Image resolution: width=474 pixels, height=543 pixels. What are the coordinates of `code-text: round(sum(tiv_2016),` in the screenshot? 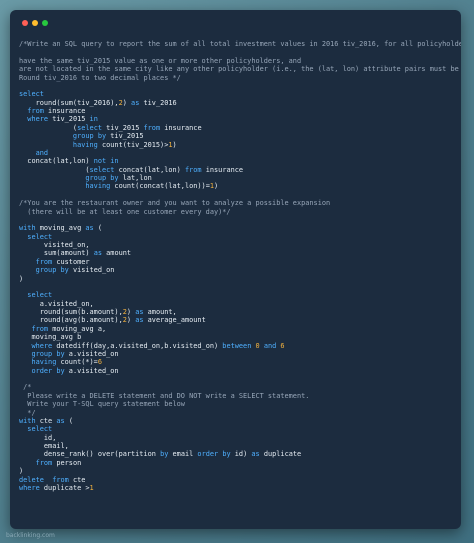 It's located at (69, 102).